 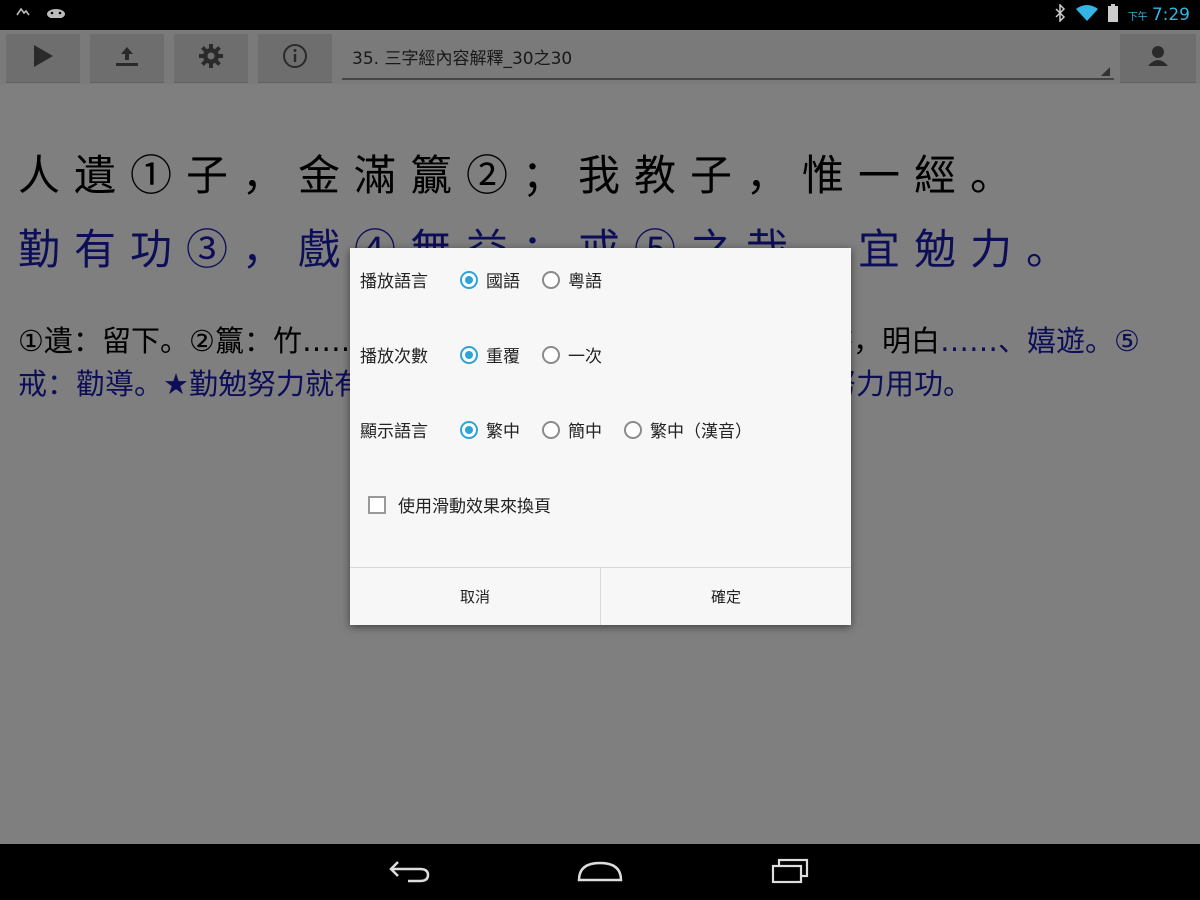 What do you see at coordinates (56, 13) in the screenshot?
I see `android-icon` at bounding box center [56, 13].